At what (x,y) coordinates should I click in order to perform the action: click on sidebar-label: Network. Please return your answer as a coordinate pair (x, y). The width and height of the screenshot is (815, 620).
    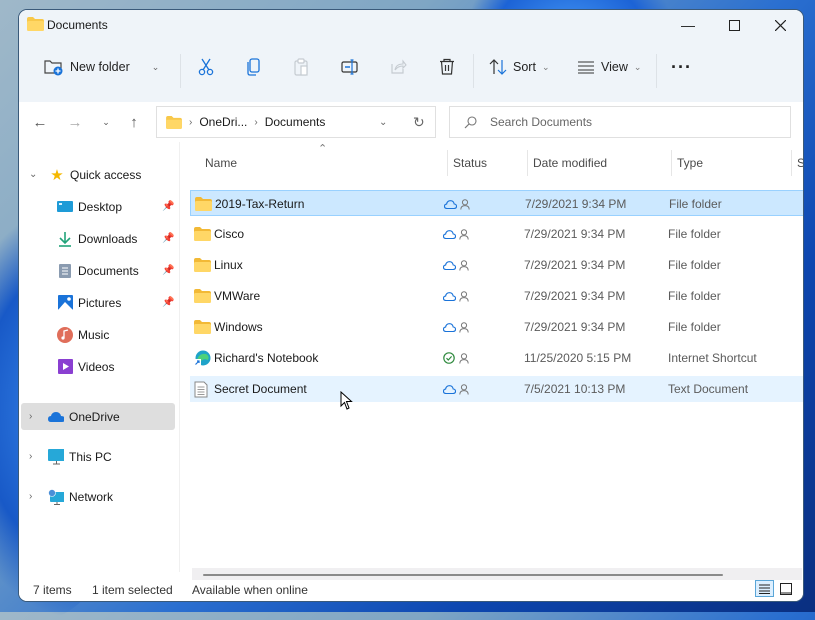
    Looking at the image, I should click on (91, 496).